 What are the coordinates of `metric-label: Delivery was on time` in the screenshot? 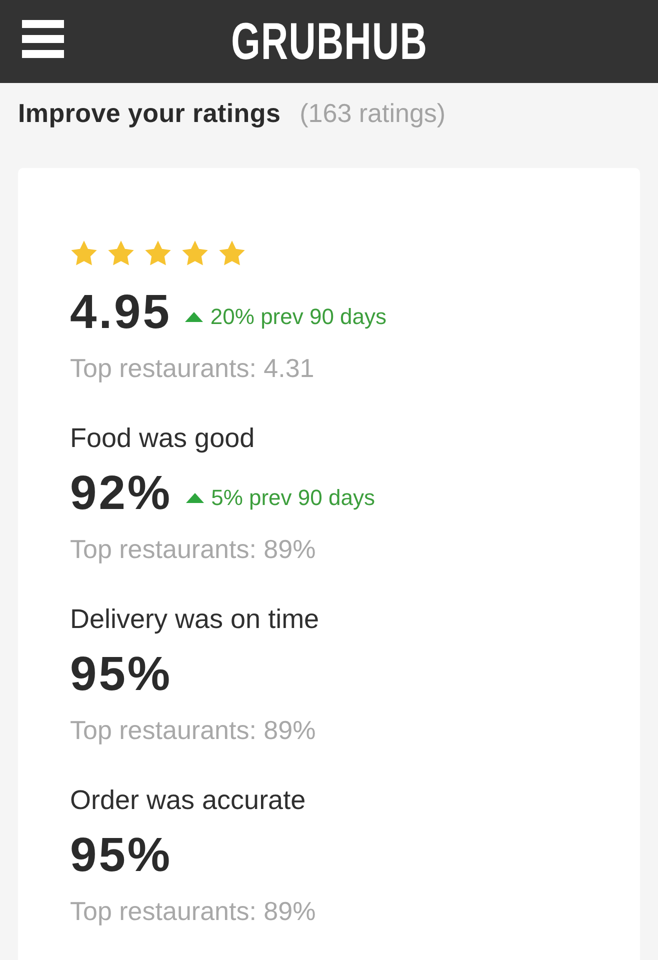 It's located at (195, 619).